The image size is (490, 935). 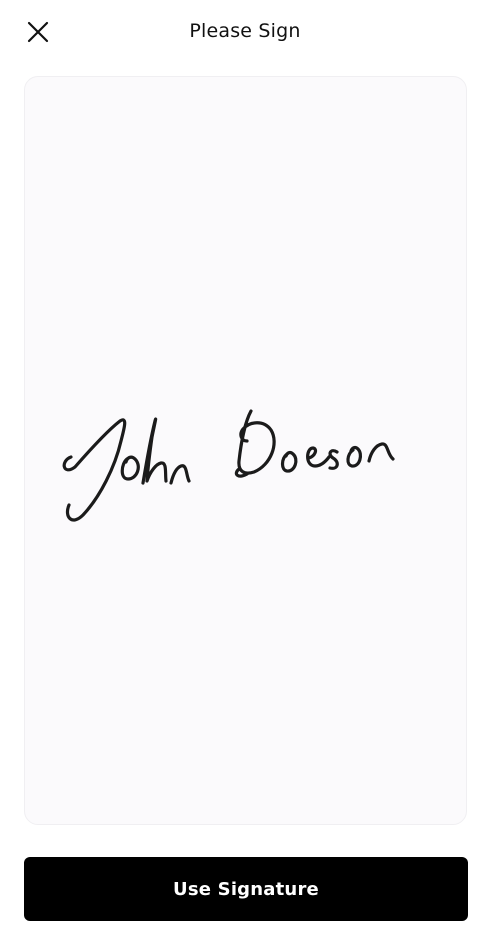 What do you see at coordinates (246, 889) in the screenshot?
I see `use-signature-button: Use Signature` at bounding box center [246, 889].